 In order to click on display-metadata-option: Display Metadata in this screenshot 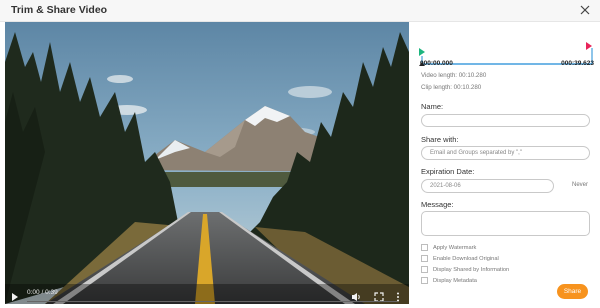, I will do `click(449, 280)`.